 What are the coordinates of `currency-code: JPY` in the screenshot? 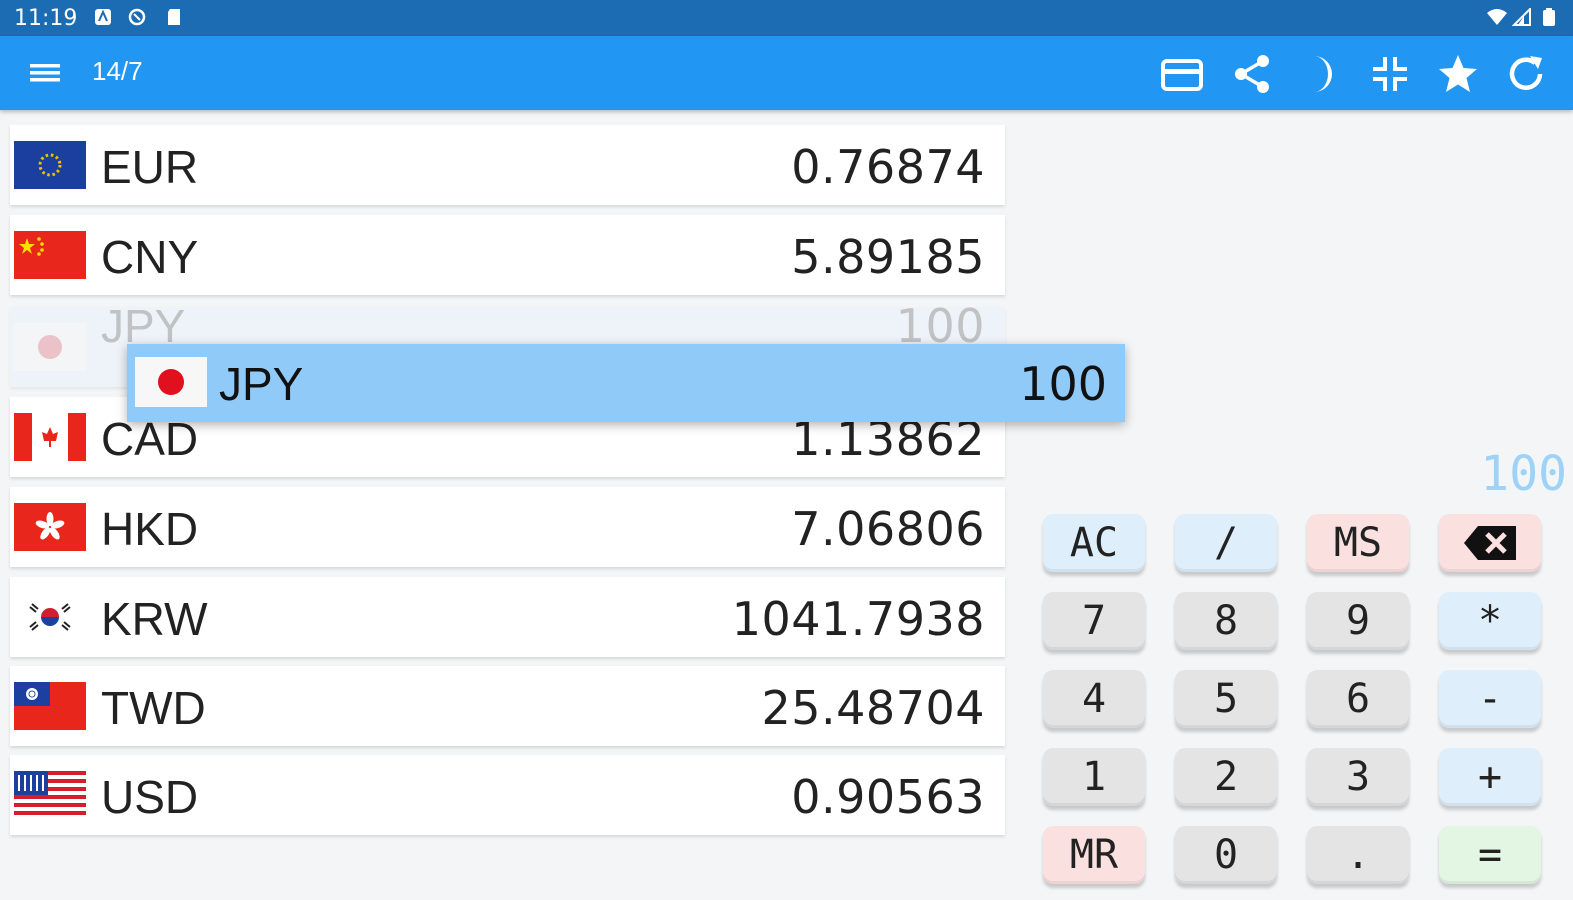 It's located at (261, 384).